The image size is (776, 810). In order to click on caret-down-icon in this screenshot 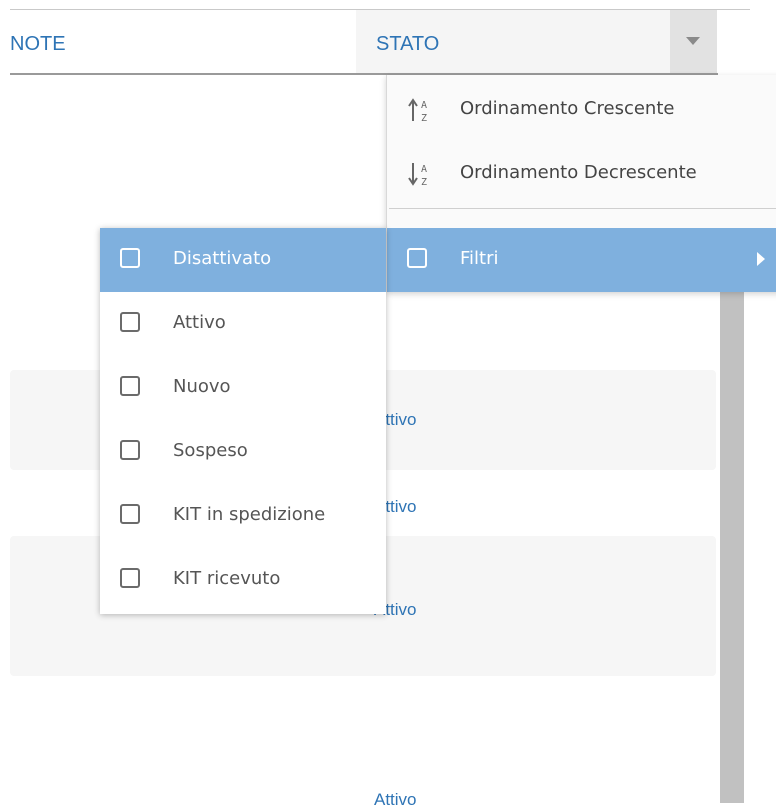, I will do `click(693, 41)`.